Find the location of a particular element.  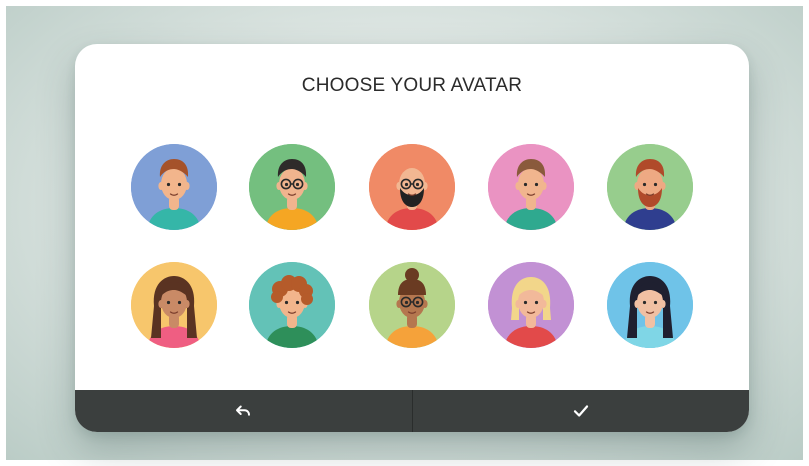

back-button is located at coordinates (243, 411).